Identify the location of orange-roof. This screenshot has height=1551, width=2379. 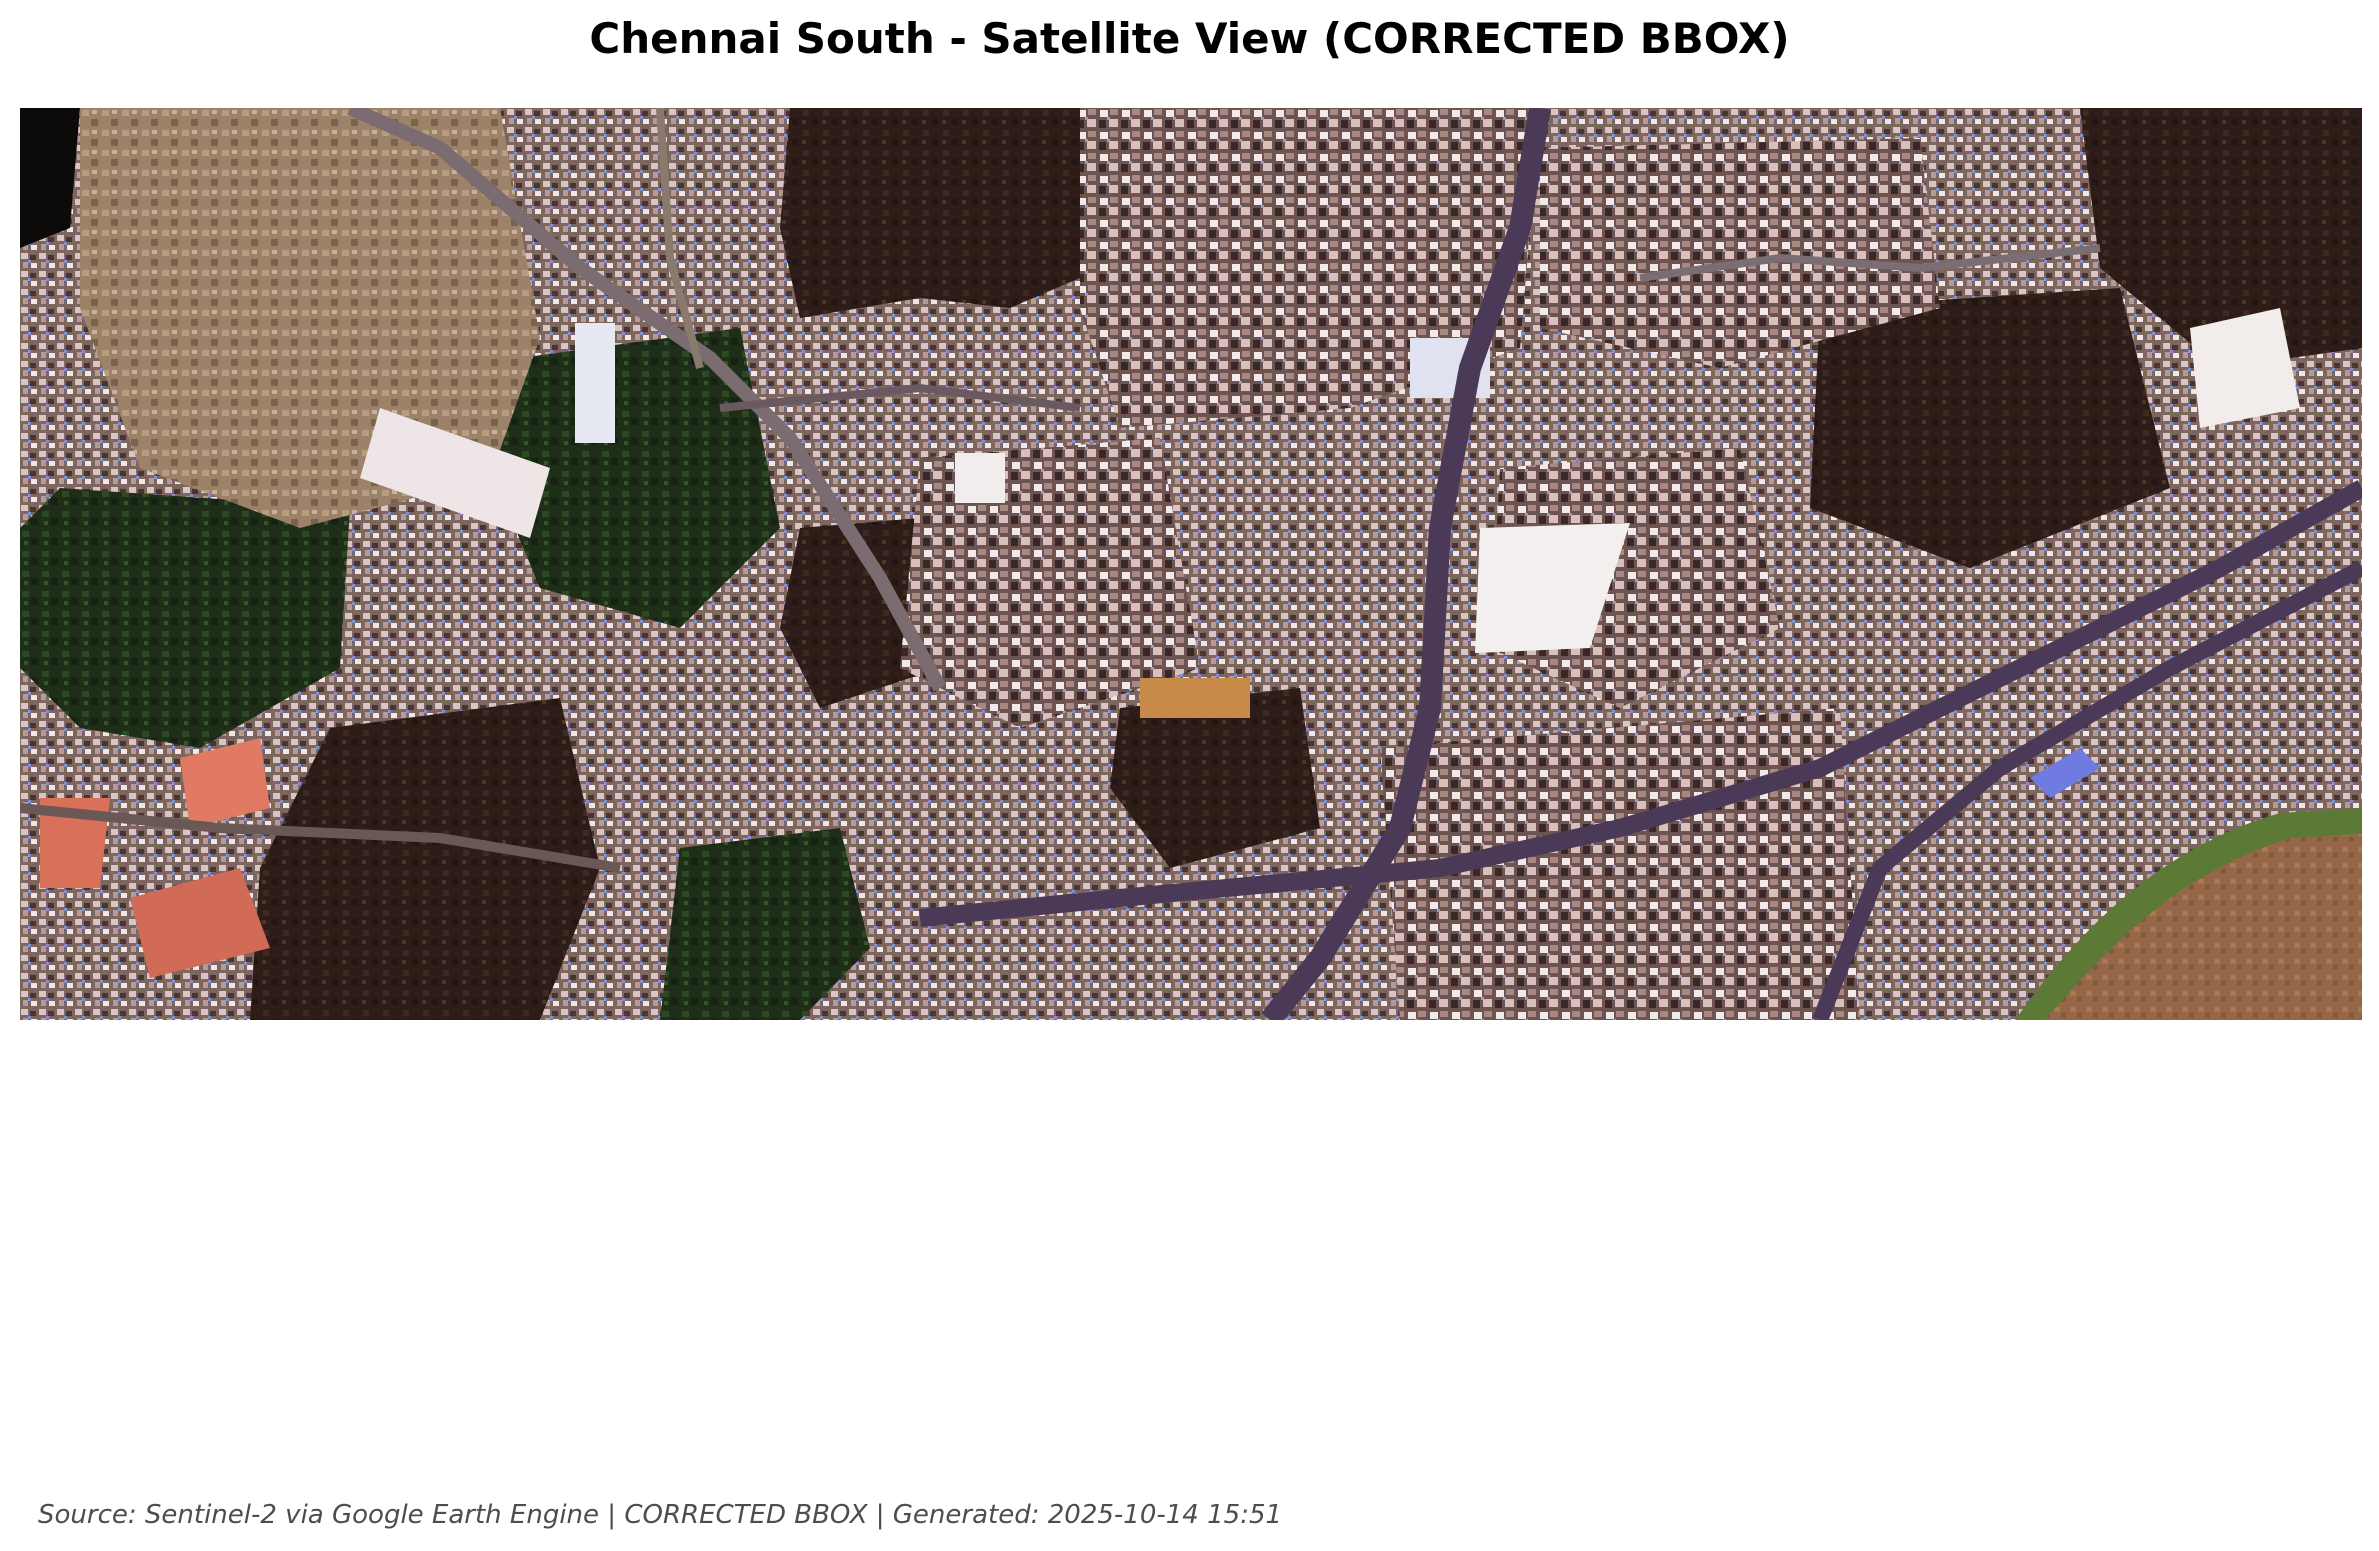
(1195, 698).